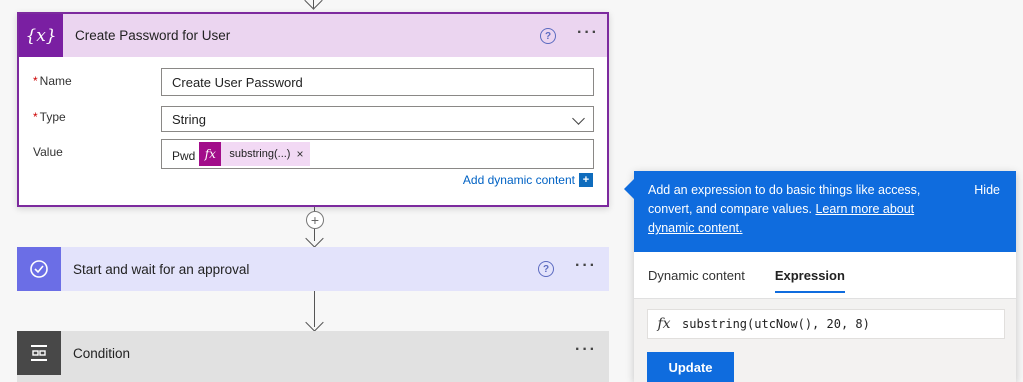 This screenshot has width=1023, height=382. I want to click on update-button: Update, so click(690, 367).